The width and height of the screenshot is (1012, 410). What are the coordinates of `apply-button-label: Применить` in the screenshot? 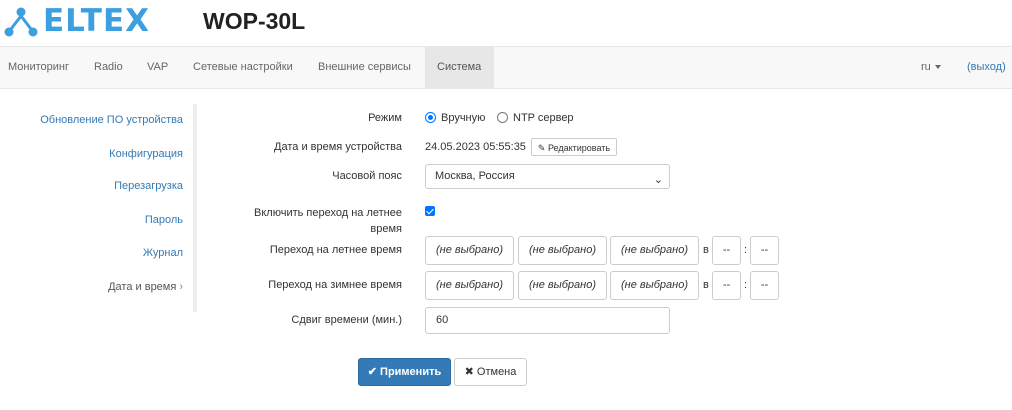 It's located at (411, 372).